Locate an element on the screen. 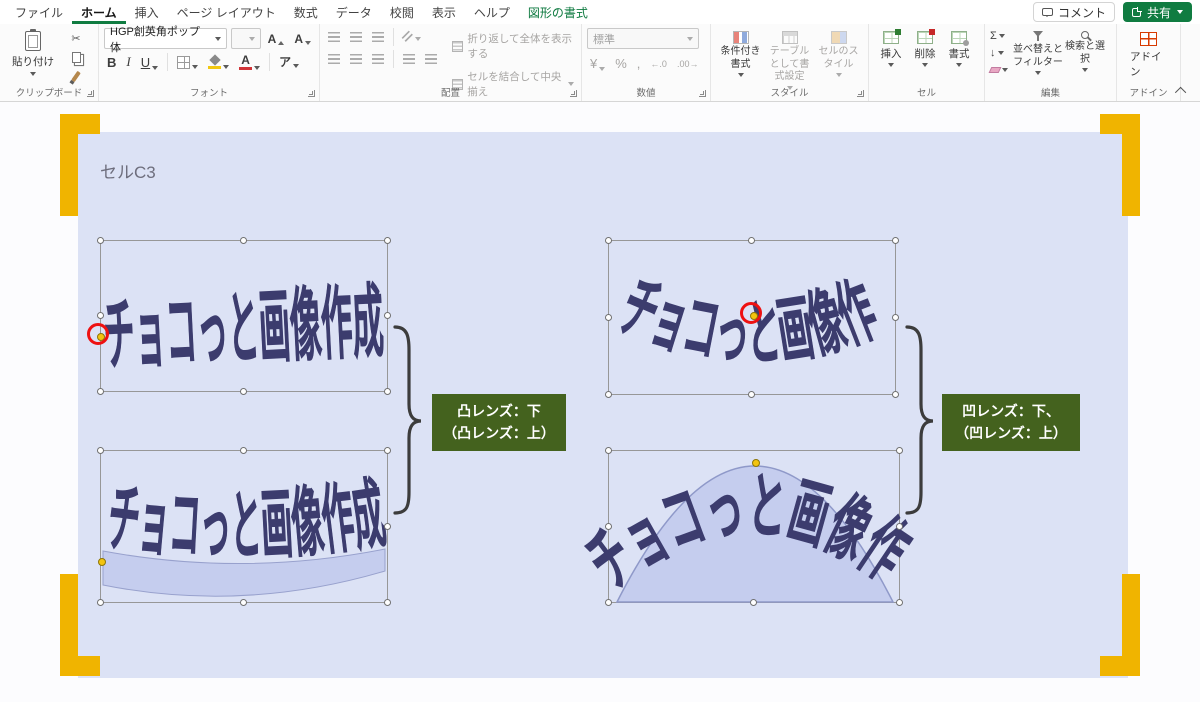 This screenshot has height=702, width=1200. delete-cells-button: 削除 is located at coordinates (925, 47).